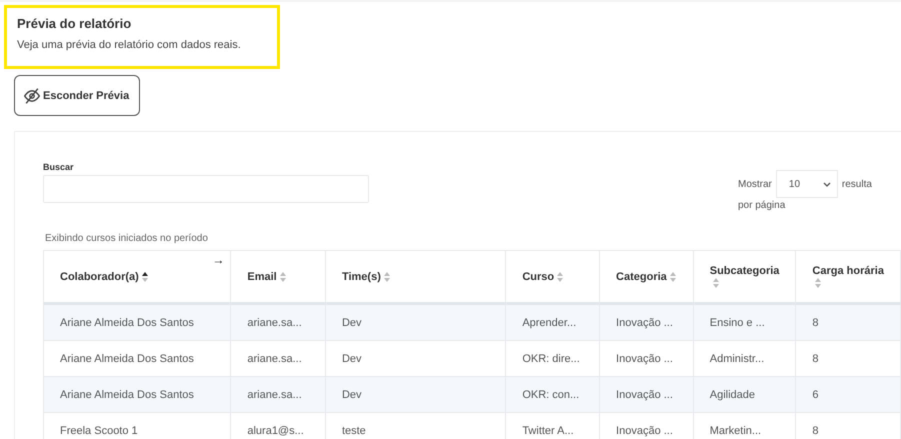 The image size is (901, 439). I want to click on search-field, so click(206, 189).